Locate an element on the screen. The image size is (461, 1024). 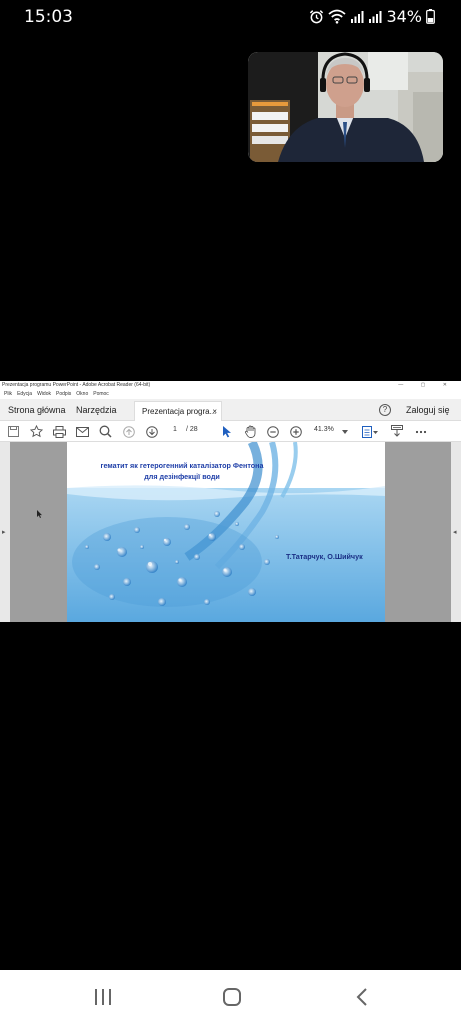
page-margin-left is located at coordinates (38, 532).